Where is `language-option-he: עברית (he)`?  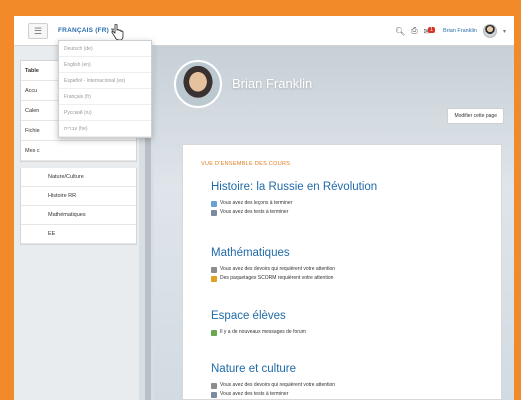
language-option-he: עברית (he) is located at coordinates (105, 129).